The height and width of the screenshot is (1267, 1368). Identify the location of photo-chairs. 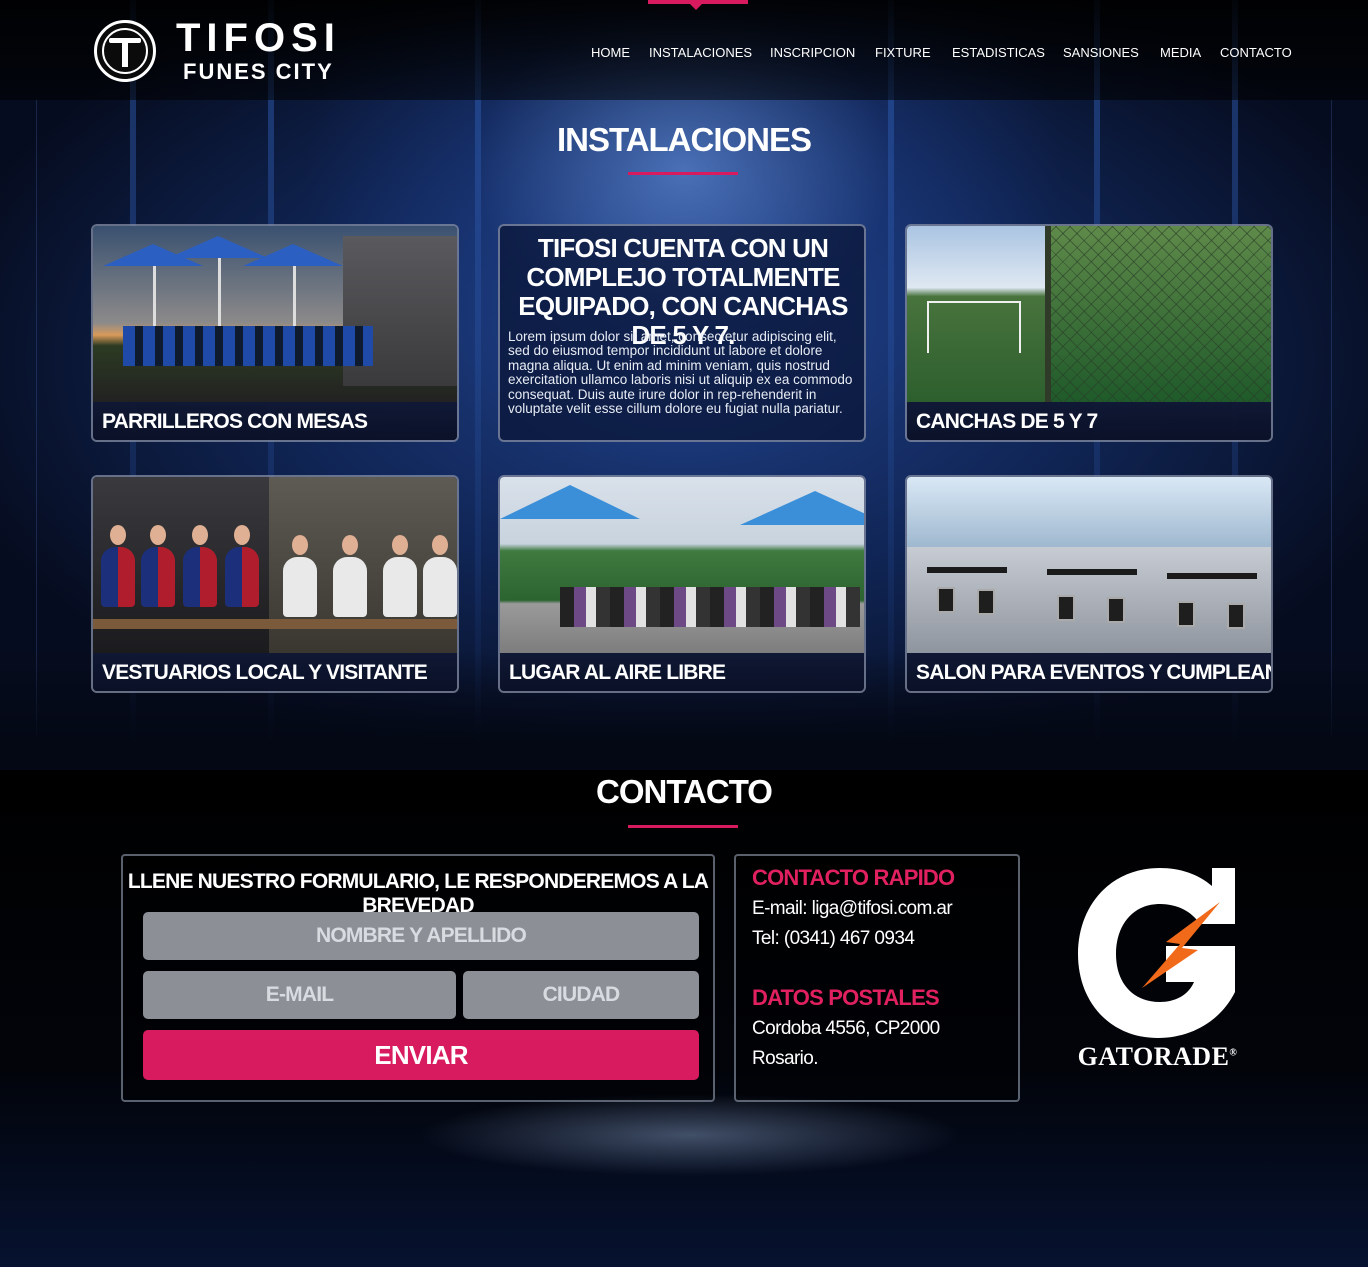
(248, 346).